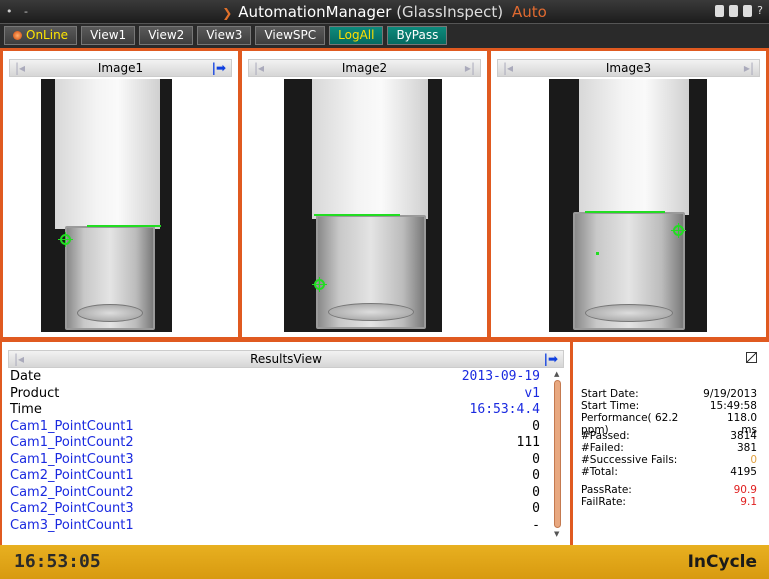 The image size is (769, 579). Describe the element at coordinates (275, 509) in the screenshot. I see `results-row: Cam2_PointCount3 0` at that location.